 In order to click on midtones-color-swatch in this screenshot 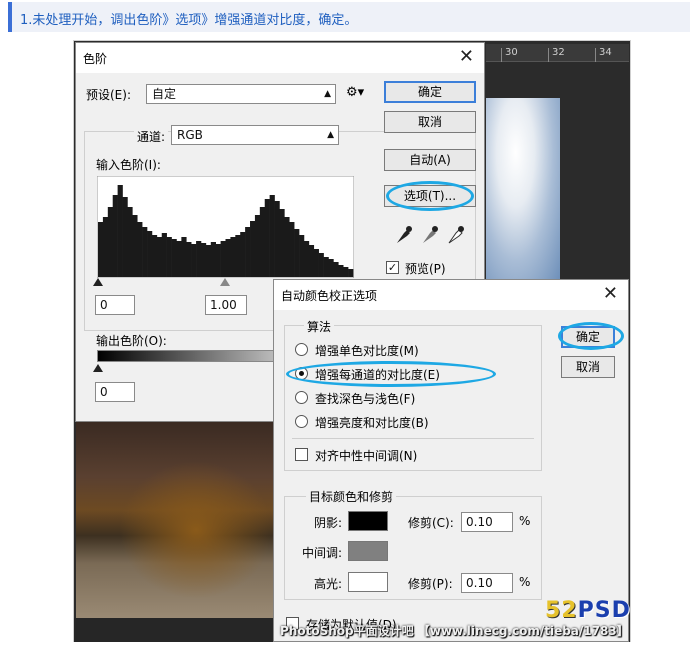, I will do `click(368, 551)`.